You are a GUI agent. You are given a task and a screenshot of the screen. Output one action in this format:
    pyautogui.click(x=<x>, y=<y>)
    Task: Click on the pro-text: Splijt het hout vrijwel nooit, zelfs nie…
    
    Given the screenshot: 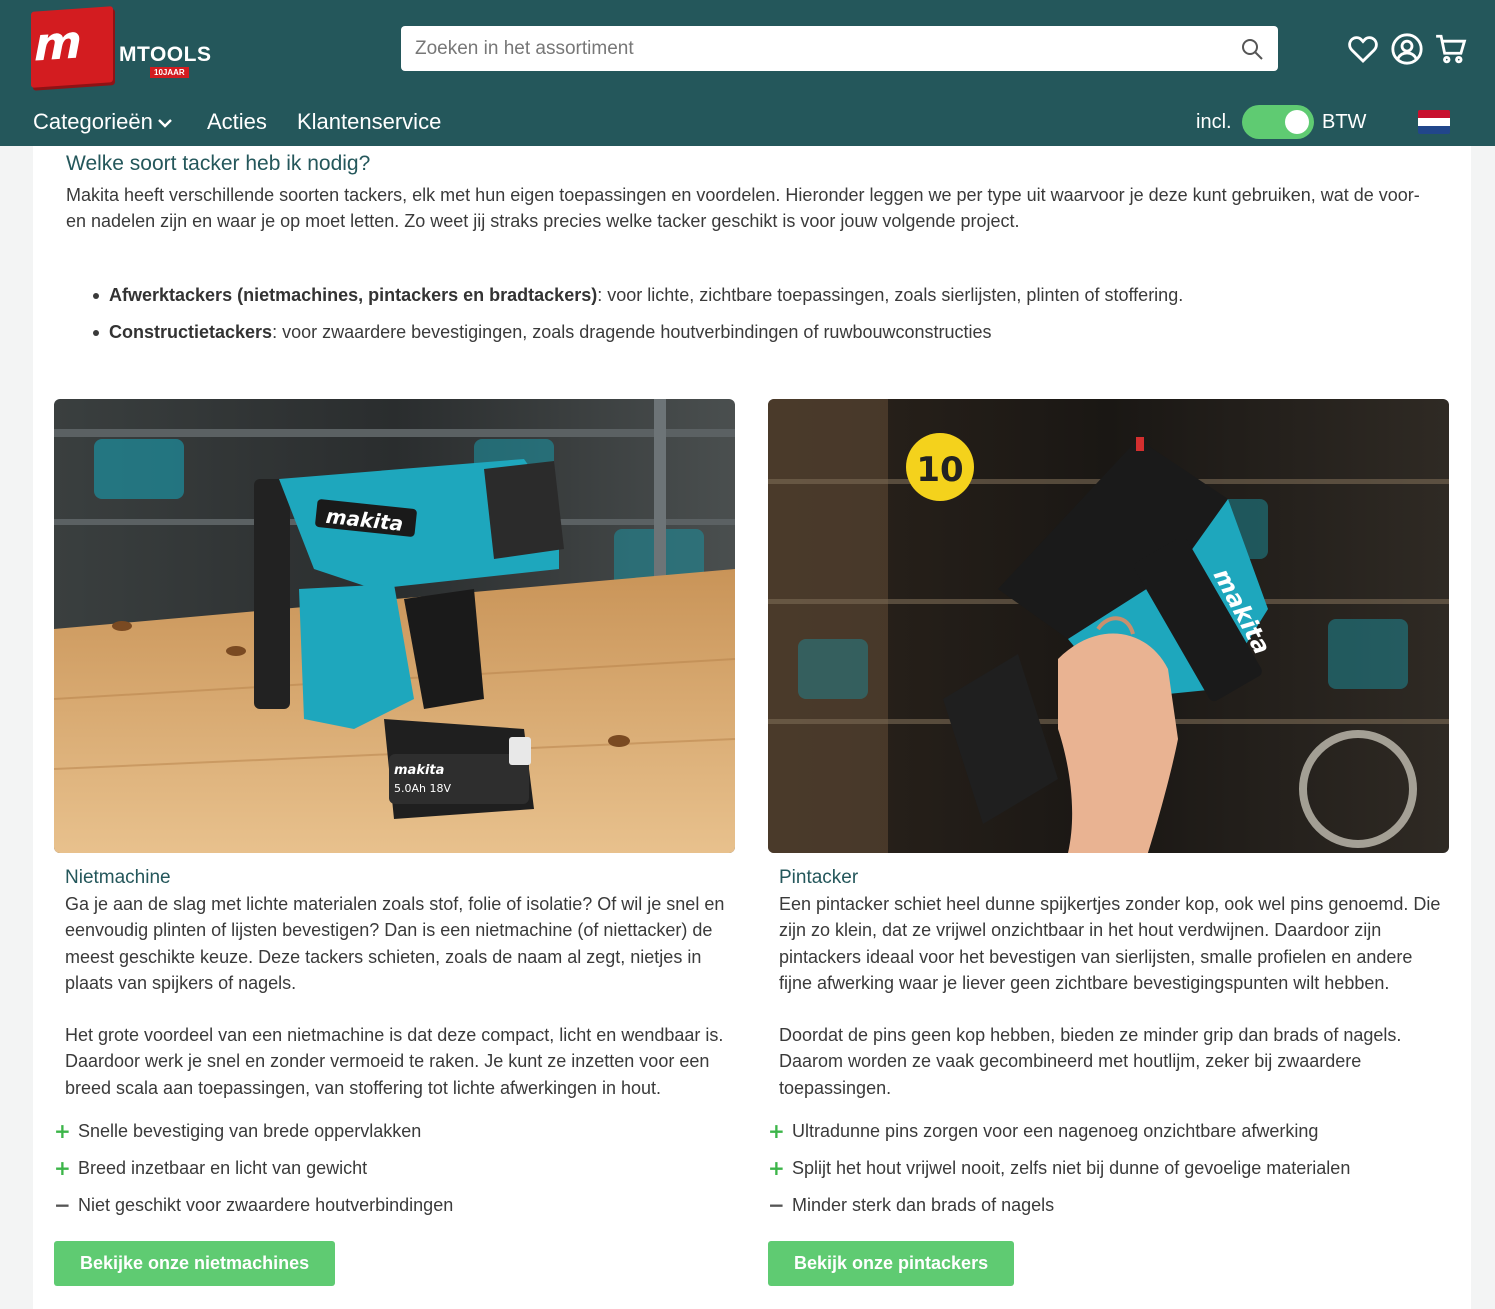 What is the action you would take?
    pyautogui.click(x=1071, y=1168)
    